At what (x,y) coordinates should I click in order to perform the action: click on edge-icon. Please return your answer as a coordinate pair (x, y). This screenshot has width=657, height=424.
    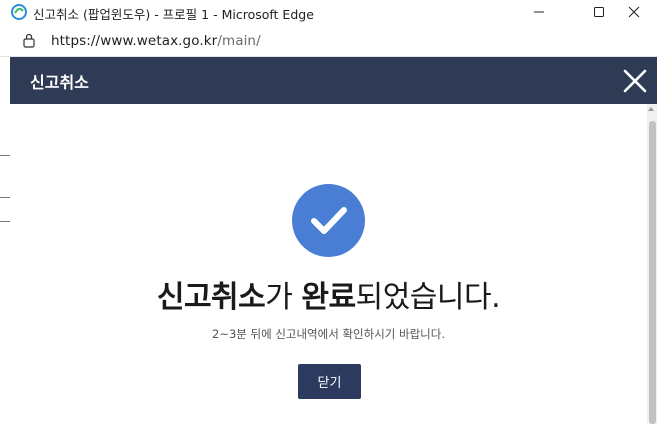
    Looking at the image, I should click on (19, 12).